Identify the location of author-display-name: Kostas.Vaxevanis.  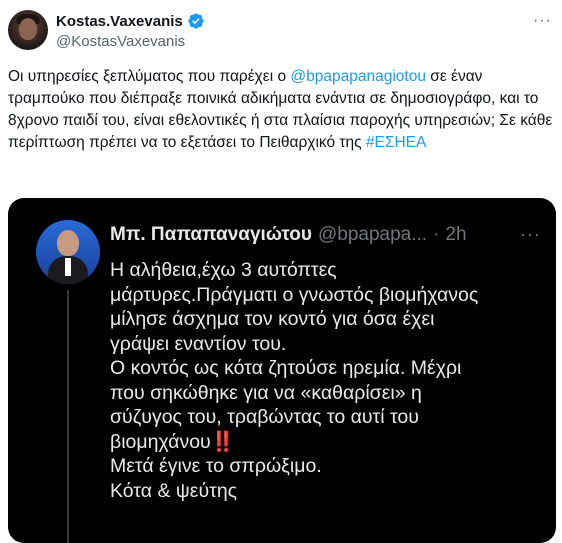
(119, 21).